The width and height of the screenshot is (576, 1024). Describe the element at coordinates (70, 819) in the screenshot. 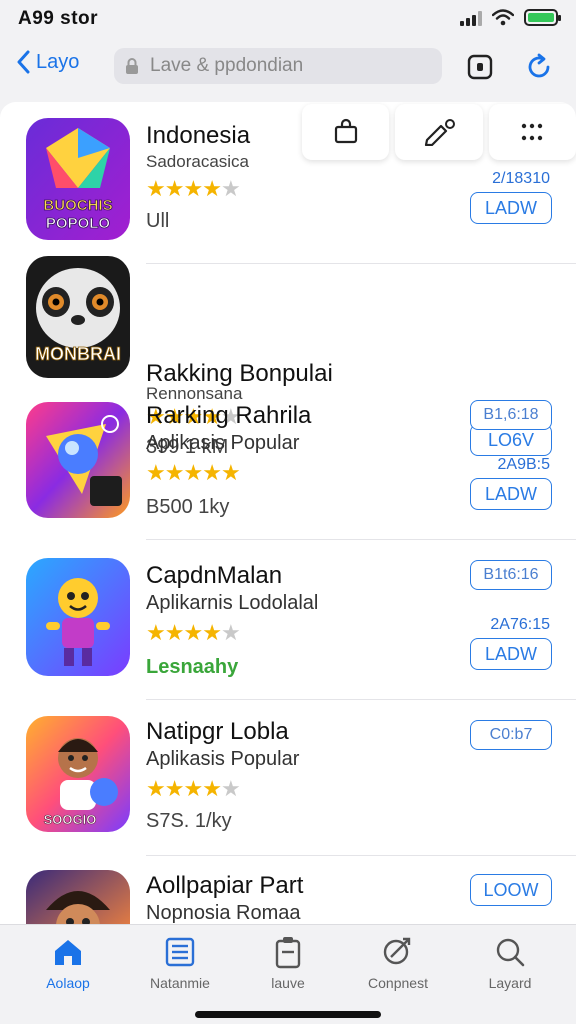

I see `svg-text: SOOGIO` at that location.